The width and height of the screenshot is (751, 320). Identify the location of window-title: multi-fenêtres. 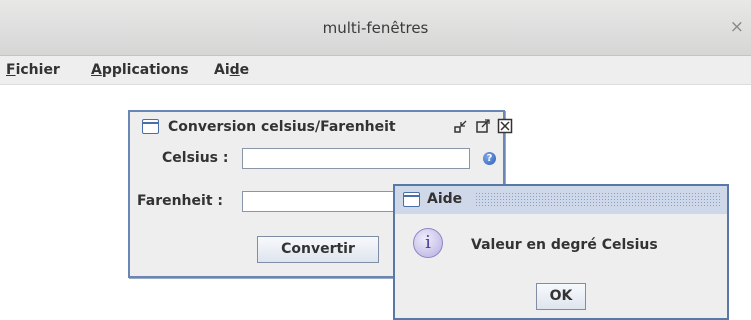
(375, 28).